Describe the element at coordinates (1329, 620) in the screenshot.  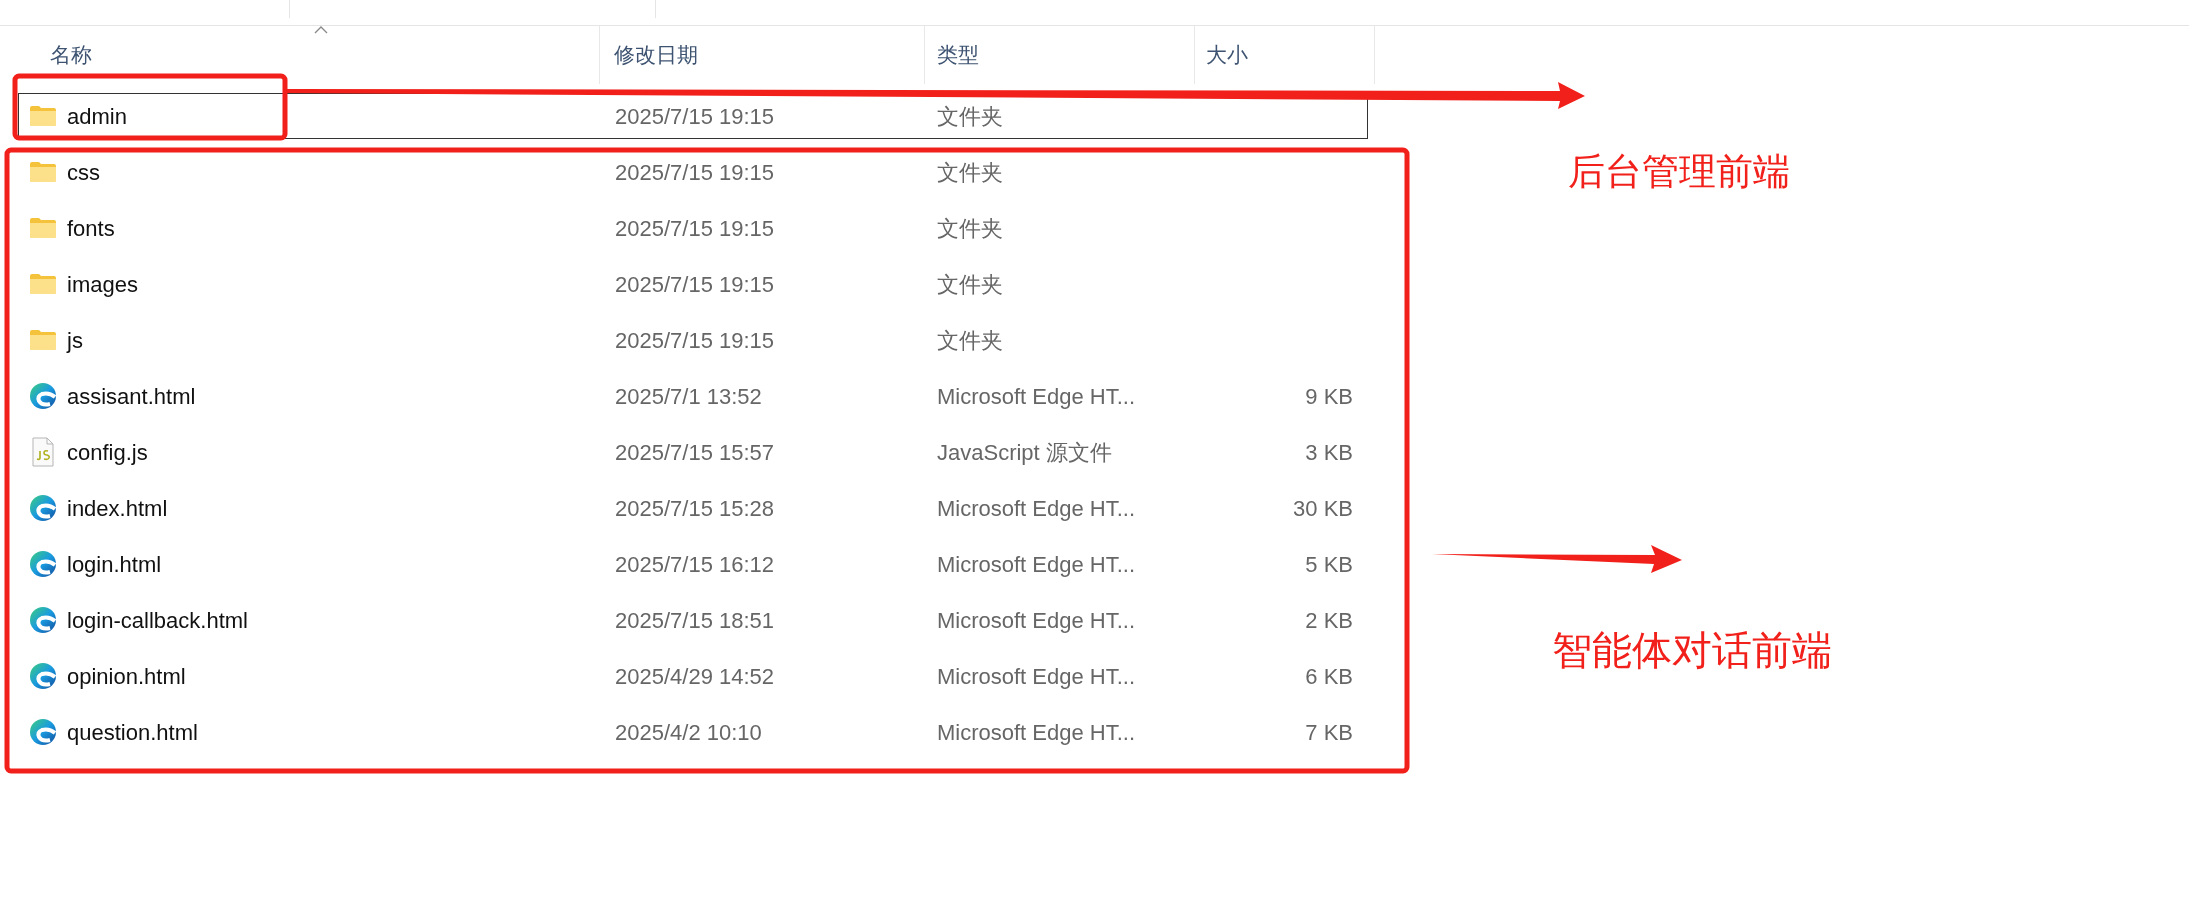
I see `file-size: 2 KB` at that location.